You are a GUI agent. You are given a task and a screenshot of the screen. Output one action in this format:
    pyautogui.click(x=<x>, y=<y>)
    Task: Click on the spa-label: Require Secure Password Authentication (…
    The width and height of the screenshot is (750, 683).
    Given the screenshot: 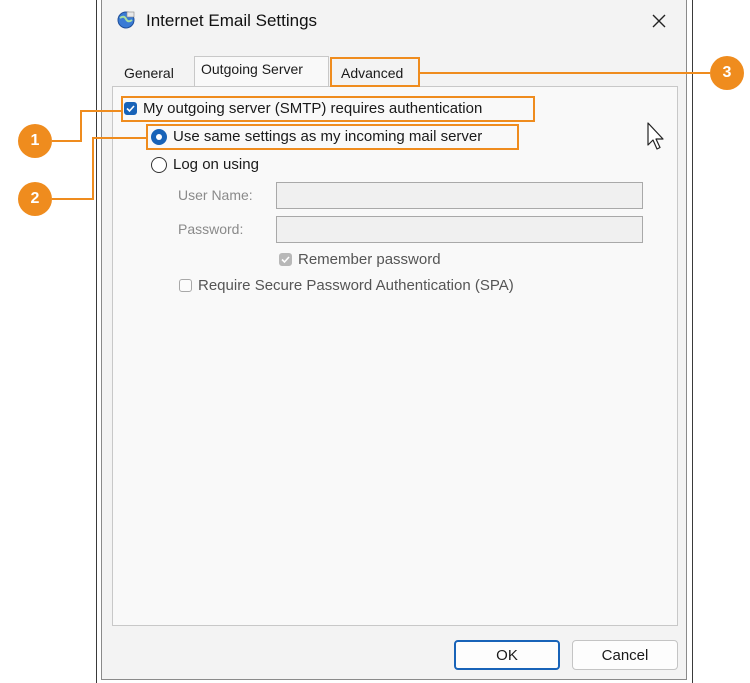 What is the action you would take?
    pyautogui.click(x=356, y=285)
    